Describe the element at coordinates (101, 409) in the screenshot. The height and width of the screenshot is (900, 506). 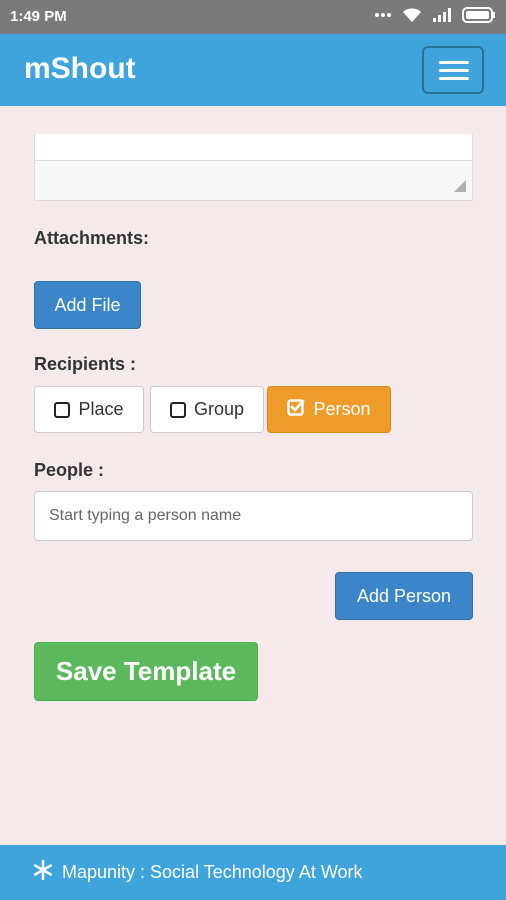
I see `toggle-label-place: Place` at that location.